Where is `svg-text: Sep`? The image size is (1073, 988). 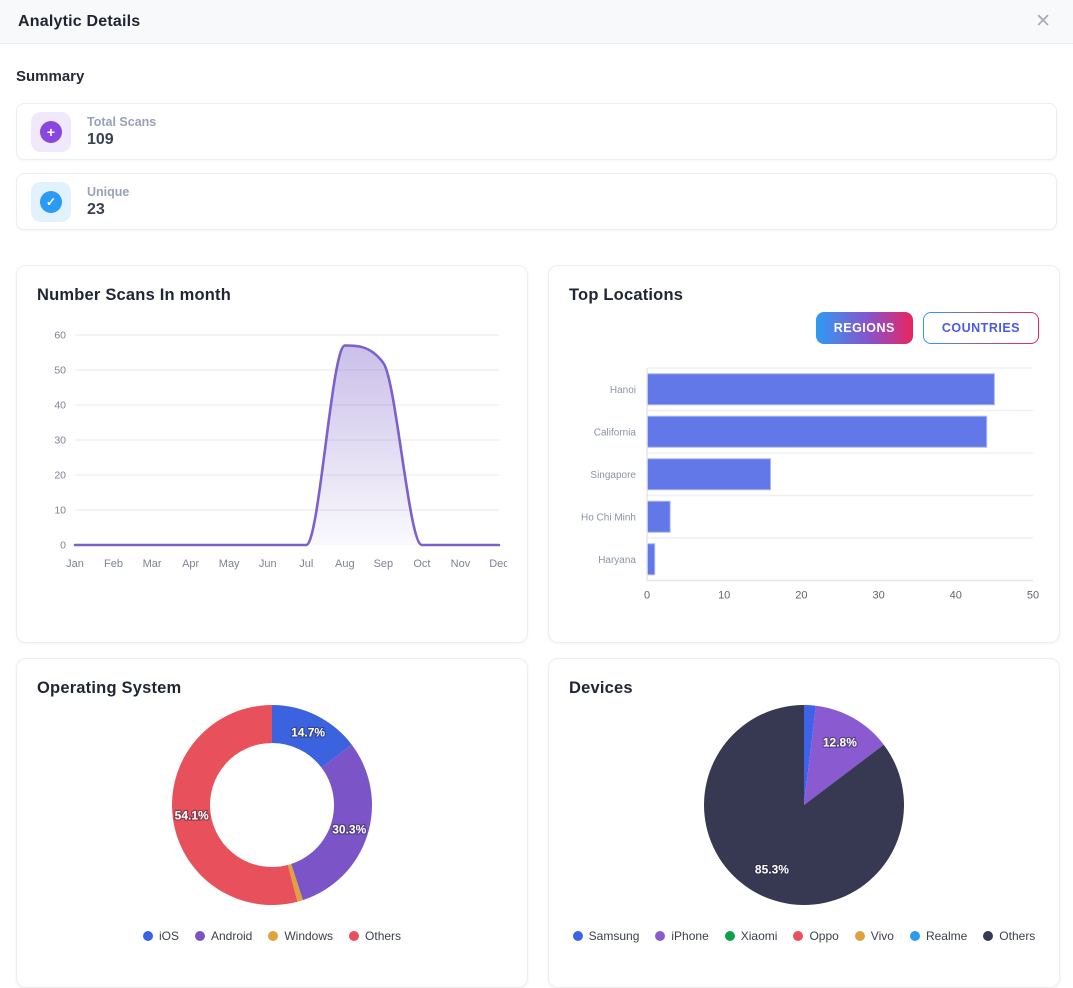 svg-text: Sep is located at coordinates (384, 564).